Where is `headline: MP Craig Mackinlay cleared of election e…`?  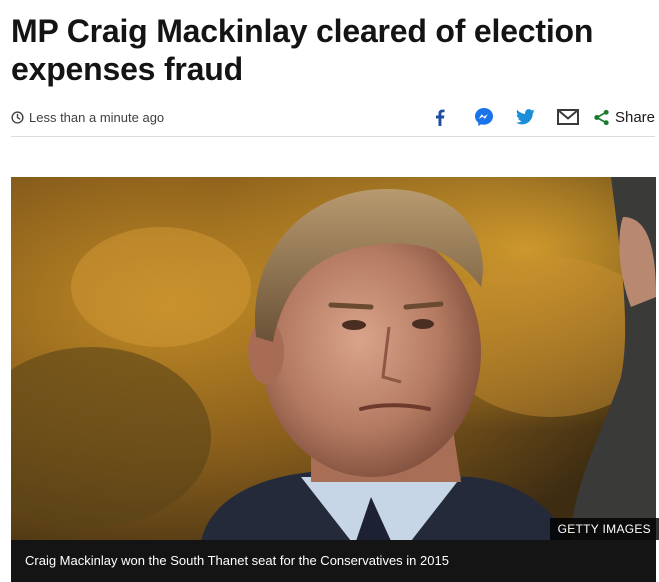 headline: MP Craig Mackinlay cleared of election e… is located at coordinates (302, 50).